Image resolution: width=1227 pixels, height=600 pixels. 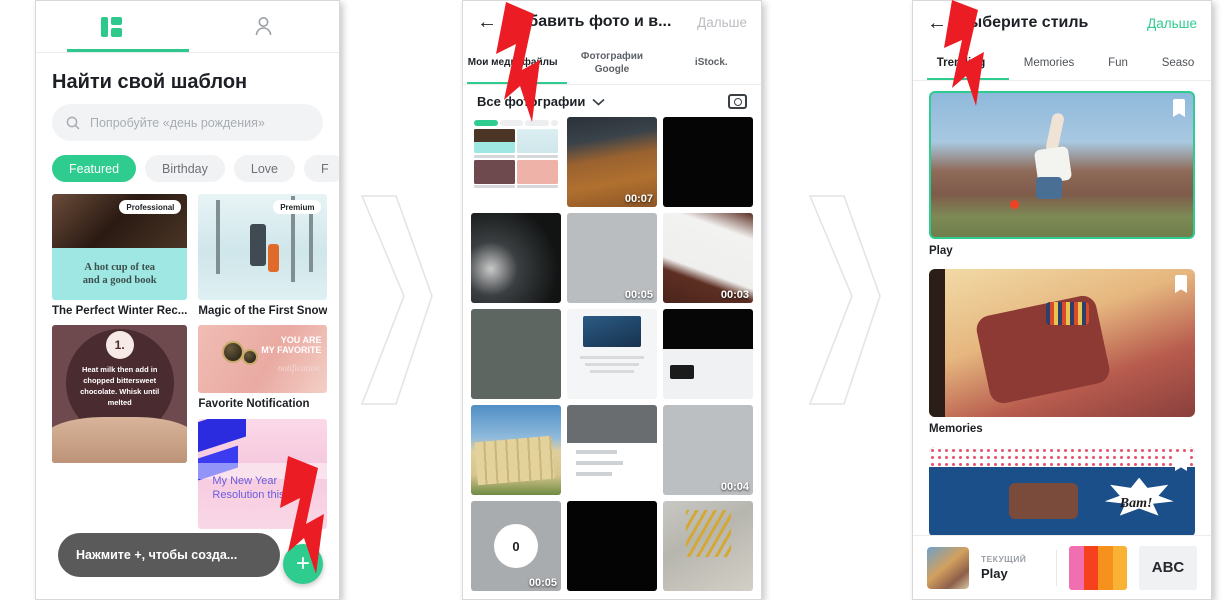 I want to click on chevron-down-icon, so click(x=598, y=102).